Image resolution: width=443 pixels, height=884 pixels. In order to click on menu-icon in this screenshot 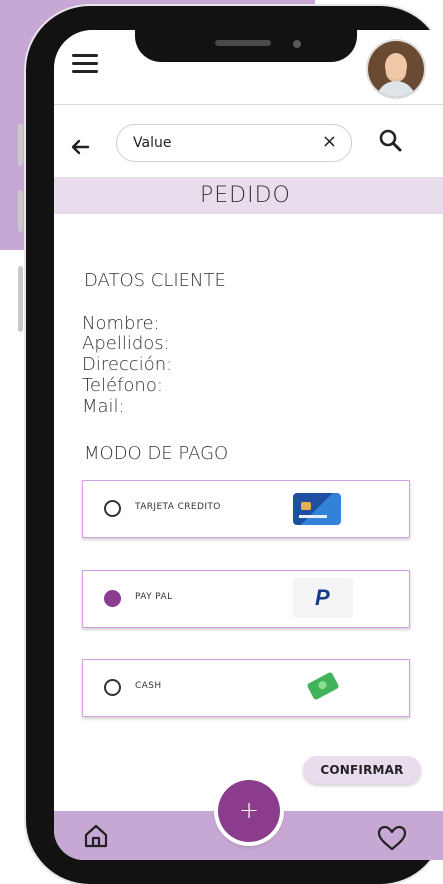, I will do `click(85, 64)`.